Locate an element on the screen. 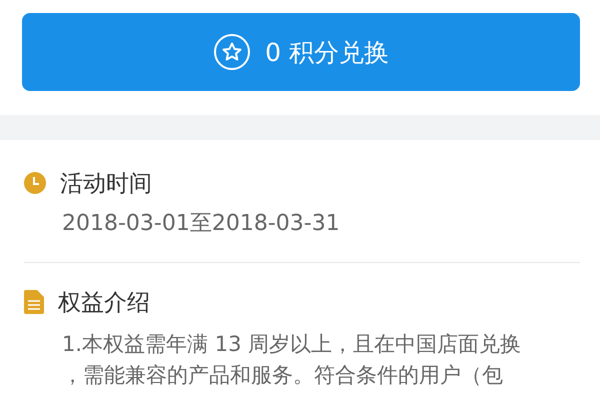  clock-icon is located at coordinates (35, 183).